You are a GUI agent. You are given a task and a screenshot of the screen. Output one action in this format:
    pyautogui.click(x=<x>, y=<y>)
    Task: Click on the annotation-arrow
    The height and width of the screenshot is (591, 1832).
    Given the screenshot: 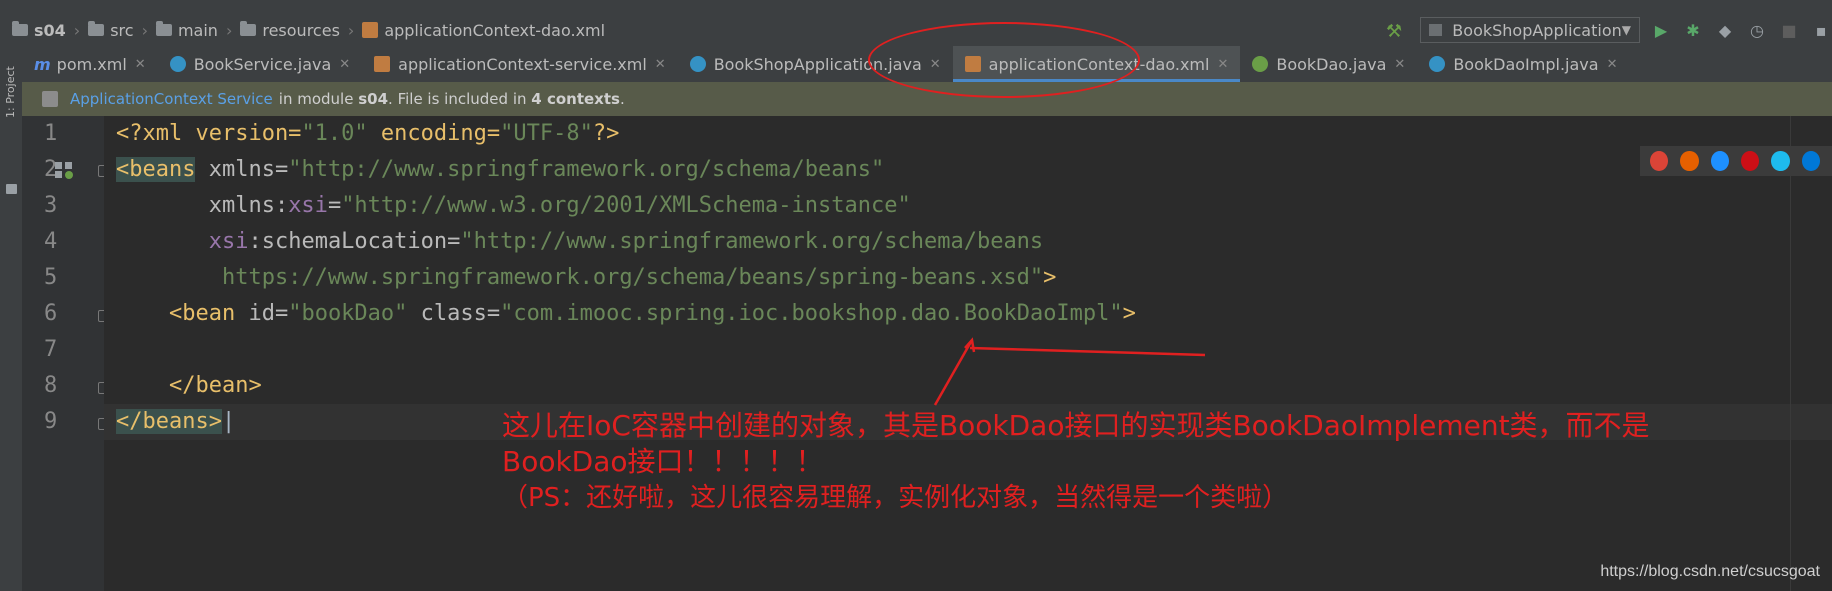 What is the action you would take?
    pyautogui.click(x=953, y=372)
    